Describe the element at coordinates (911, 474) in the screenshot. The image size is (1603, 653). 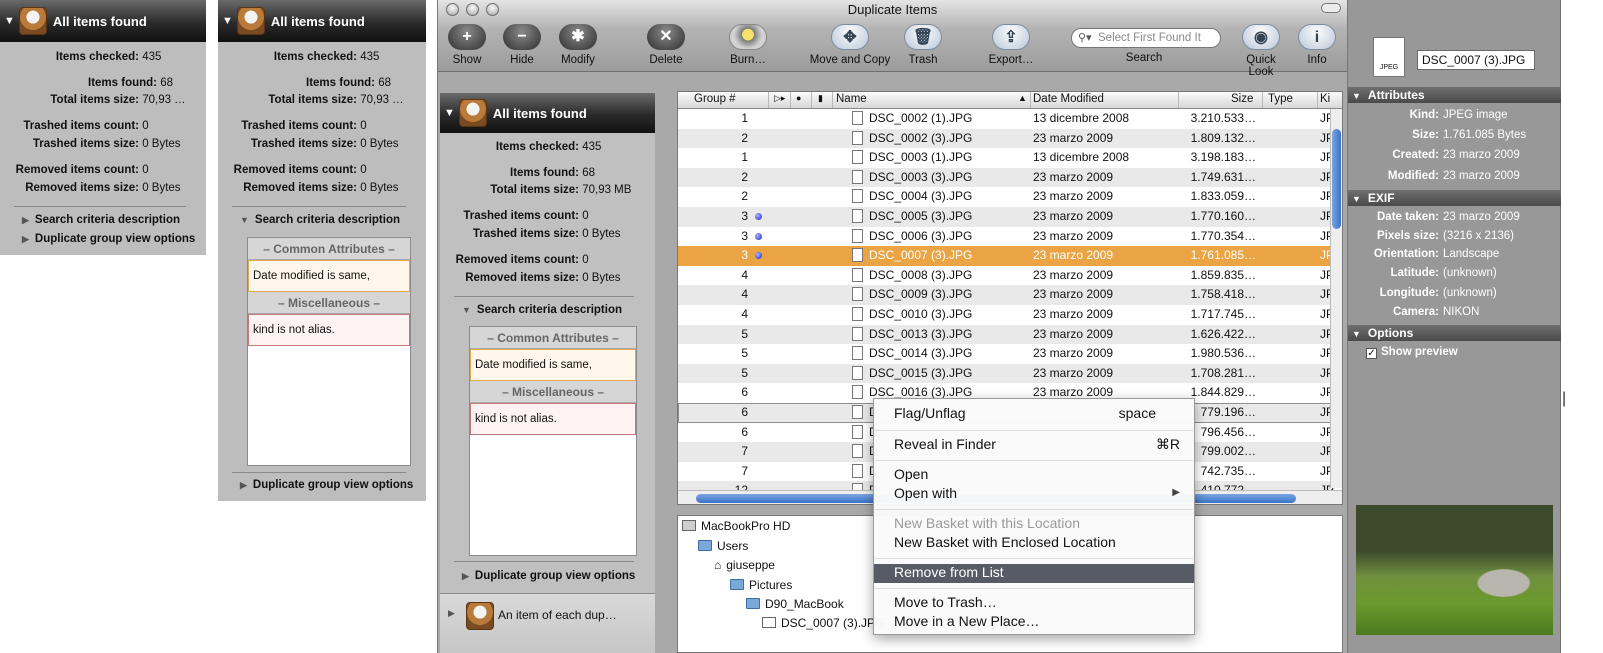
I see `menu-open: Open` at that location.